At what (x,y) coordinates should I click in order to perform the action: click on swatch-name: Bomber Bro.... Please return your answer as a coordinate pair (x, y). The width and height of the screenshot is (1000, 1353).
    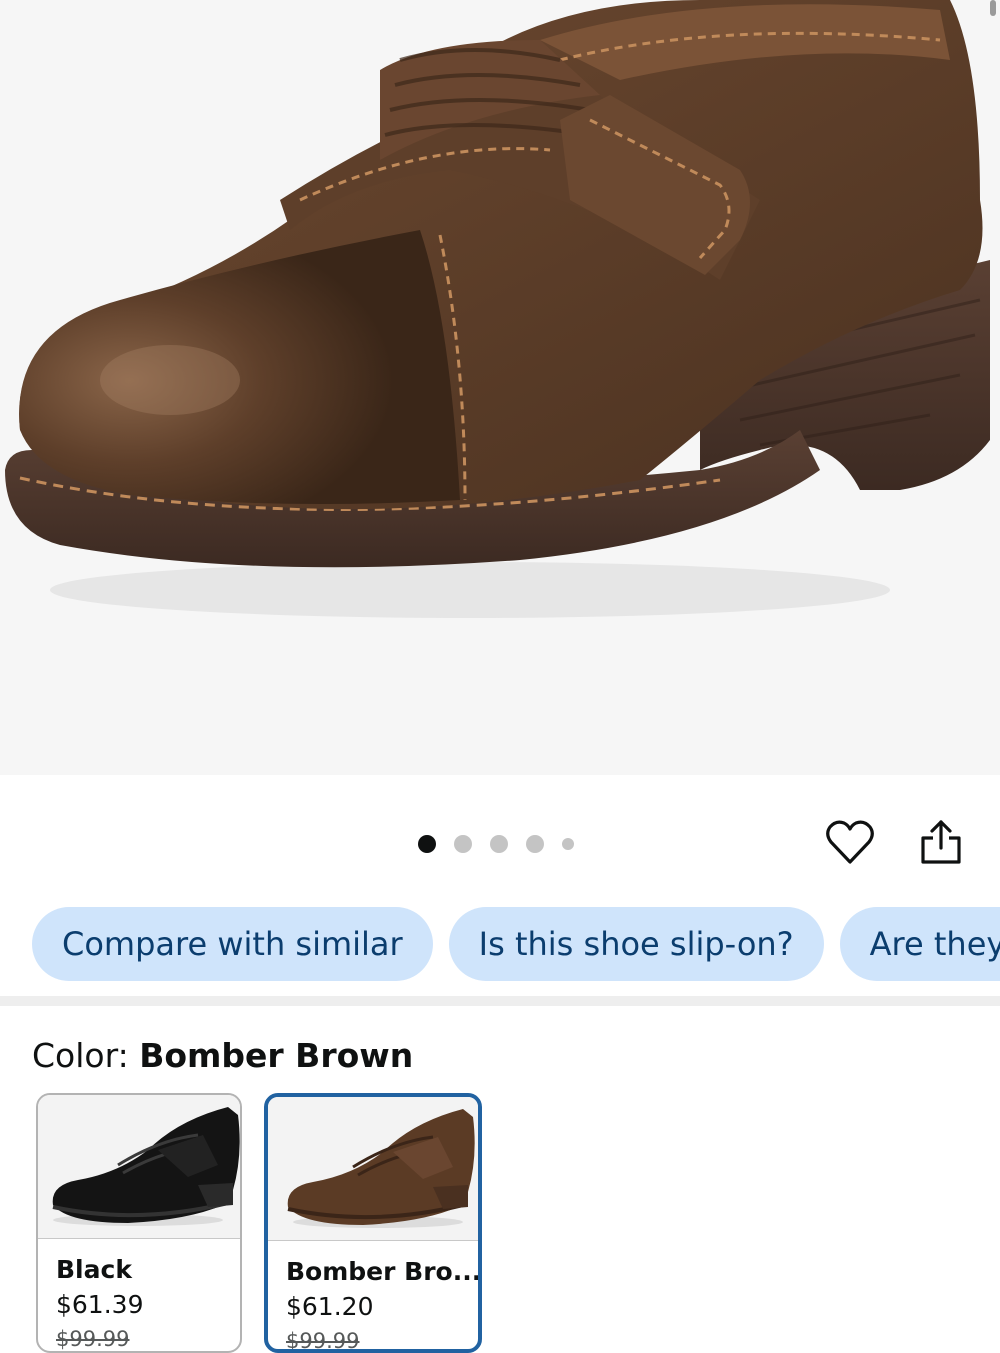
    Looking at the image, I should click on (384, 1271).